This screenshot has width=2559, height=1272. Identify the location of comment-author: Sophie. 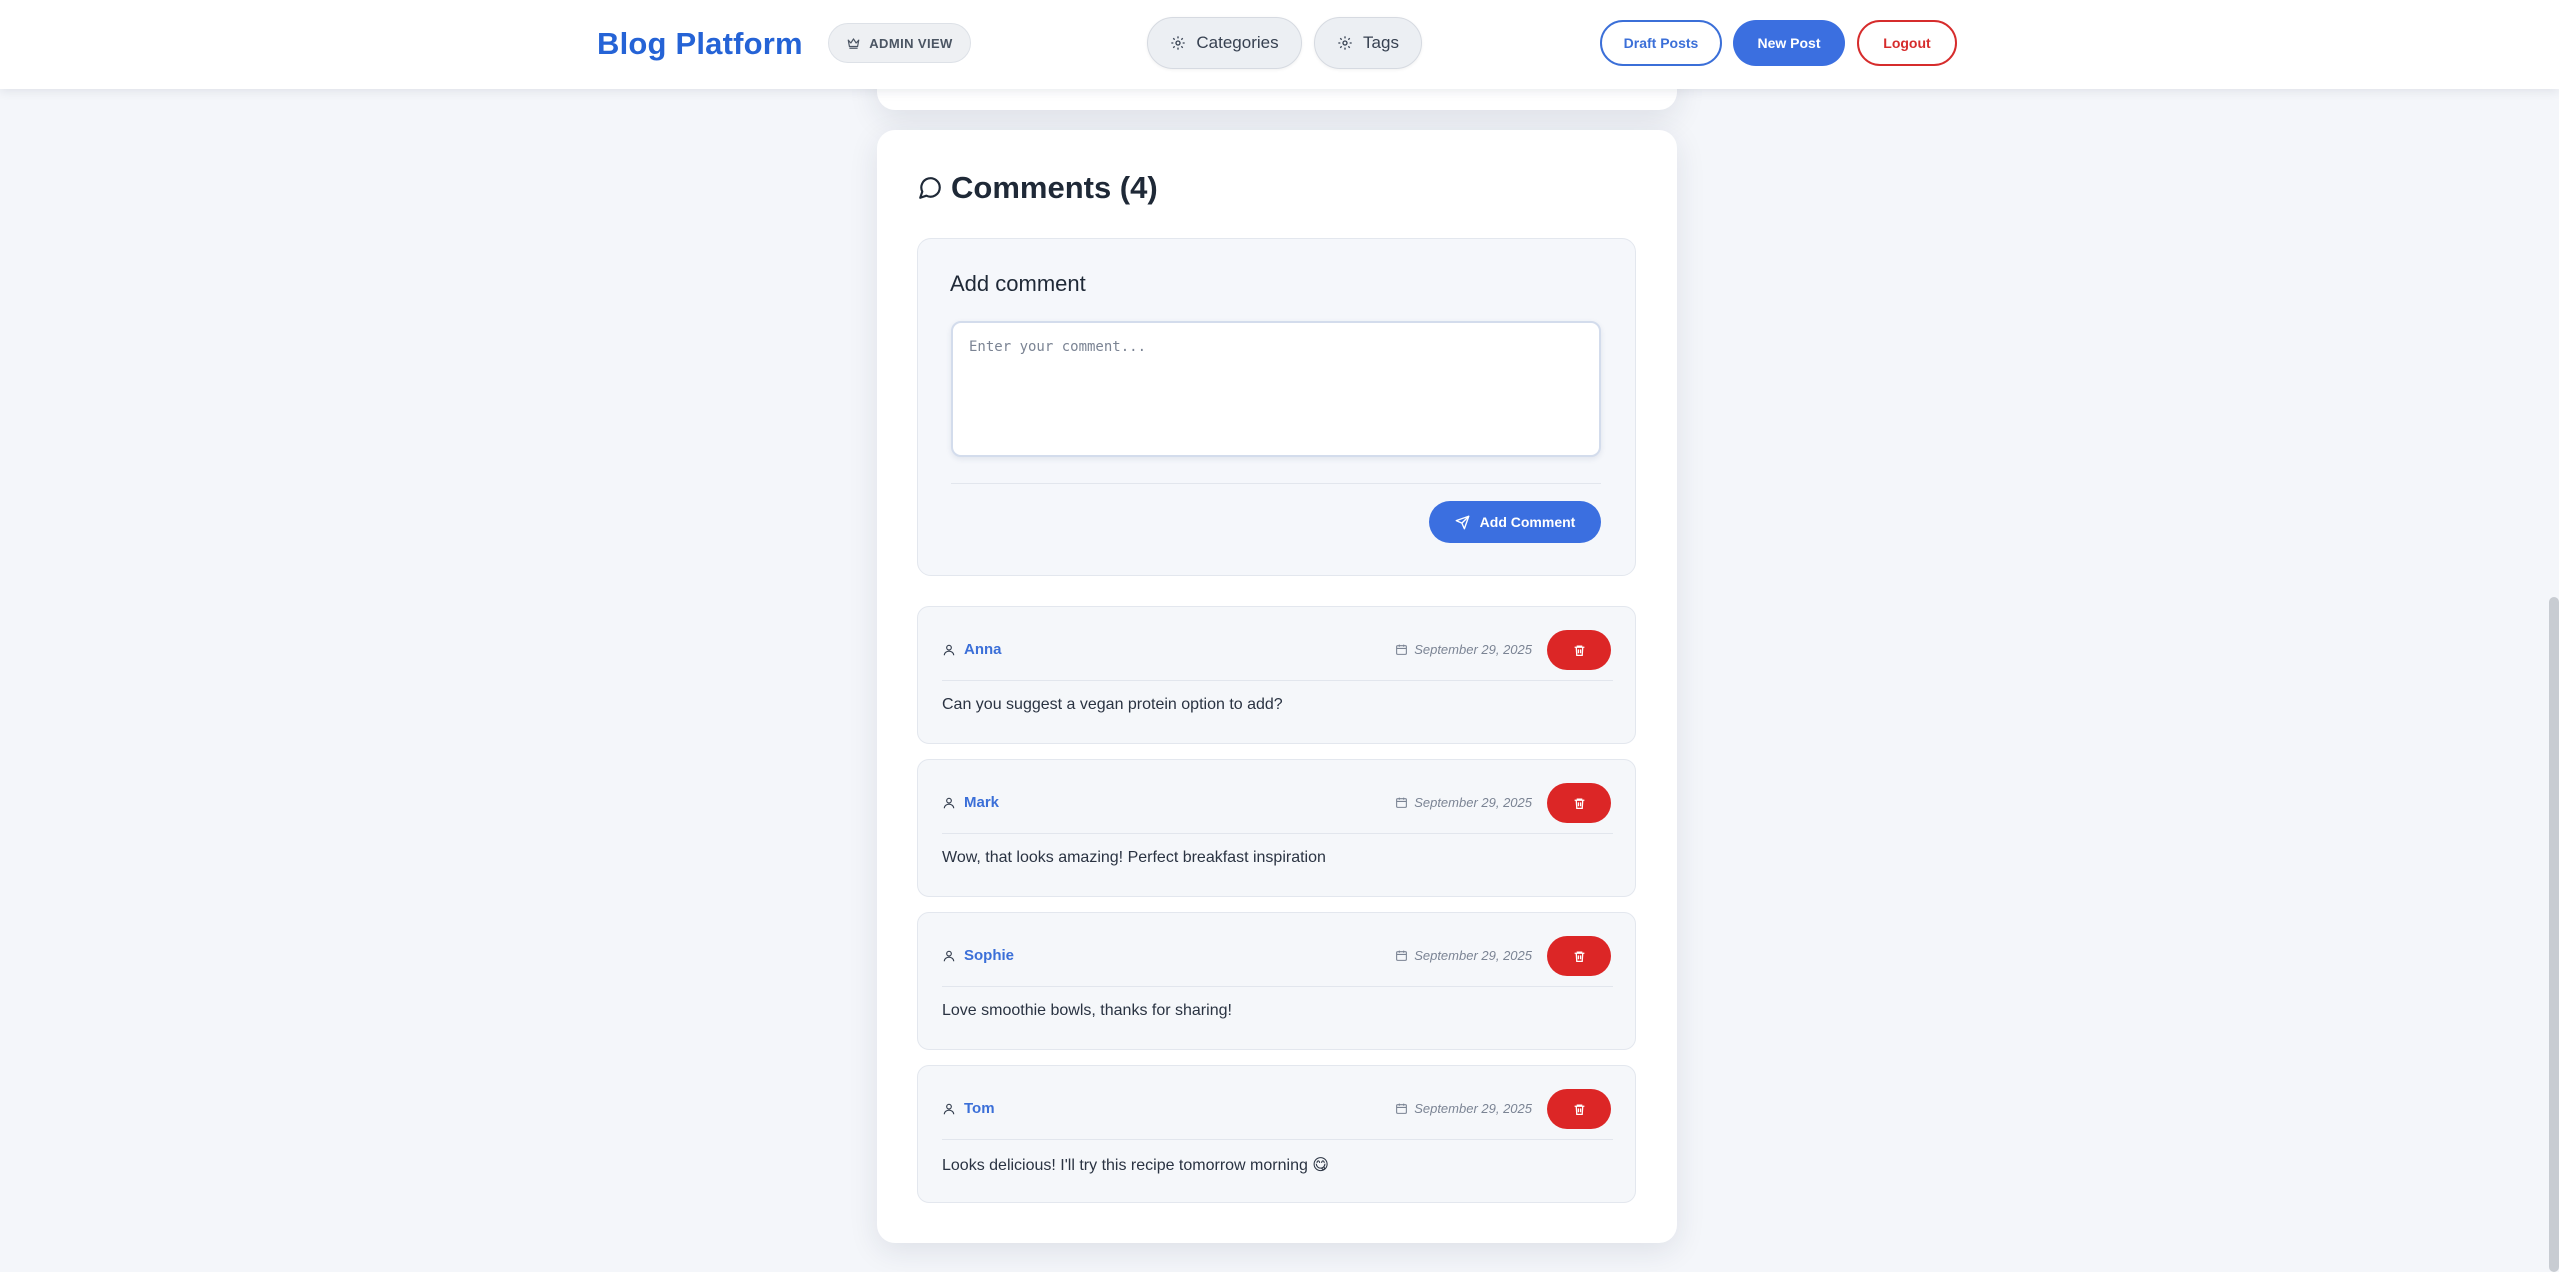
(978, 955).